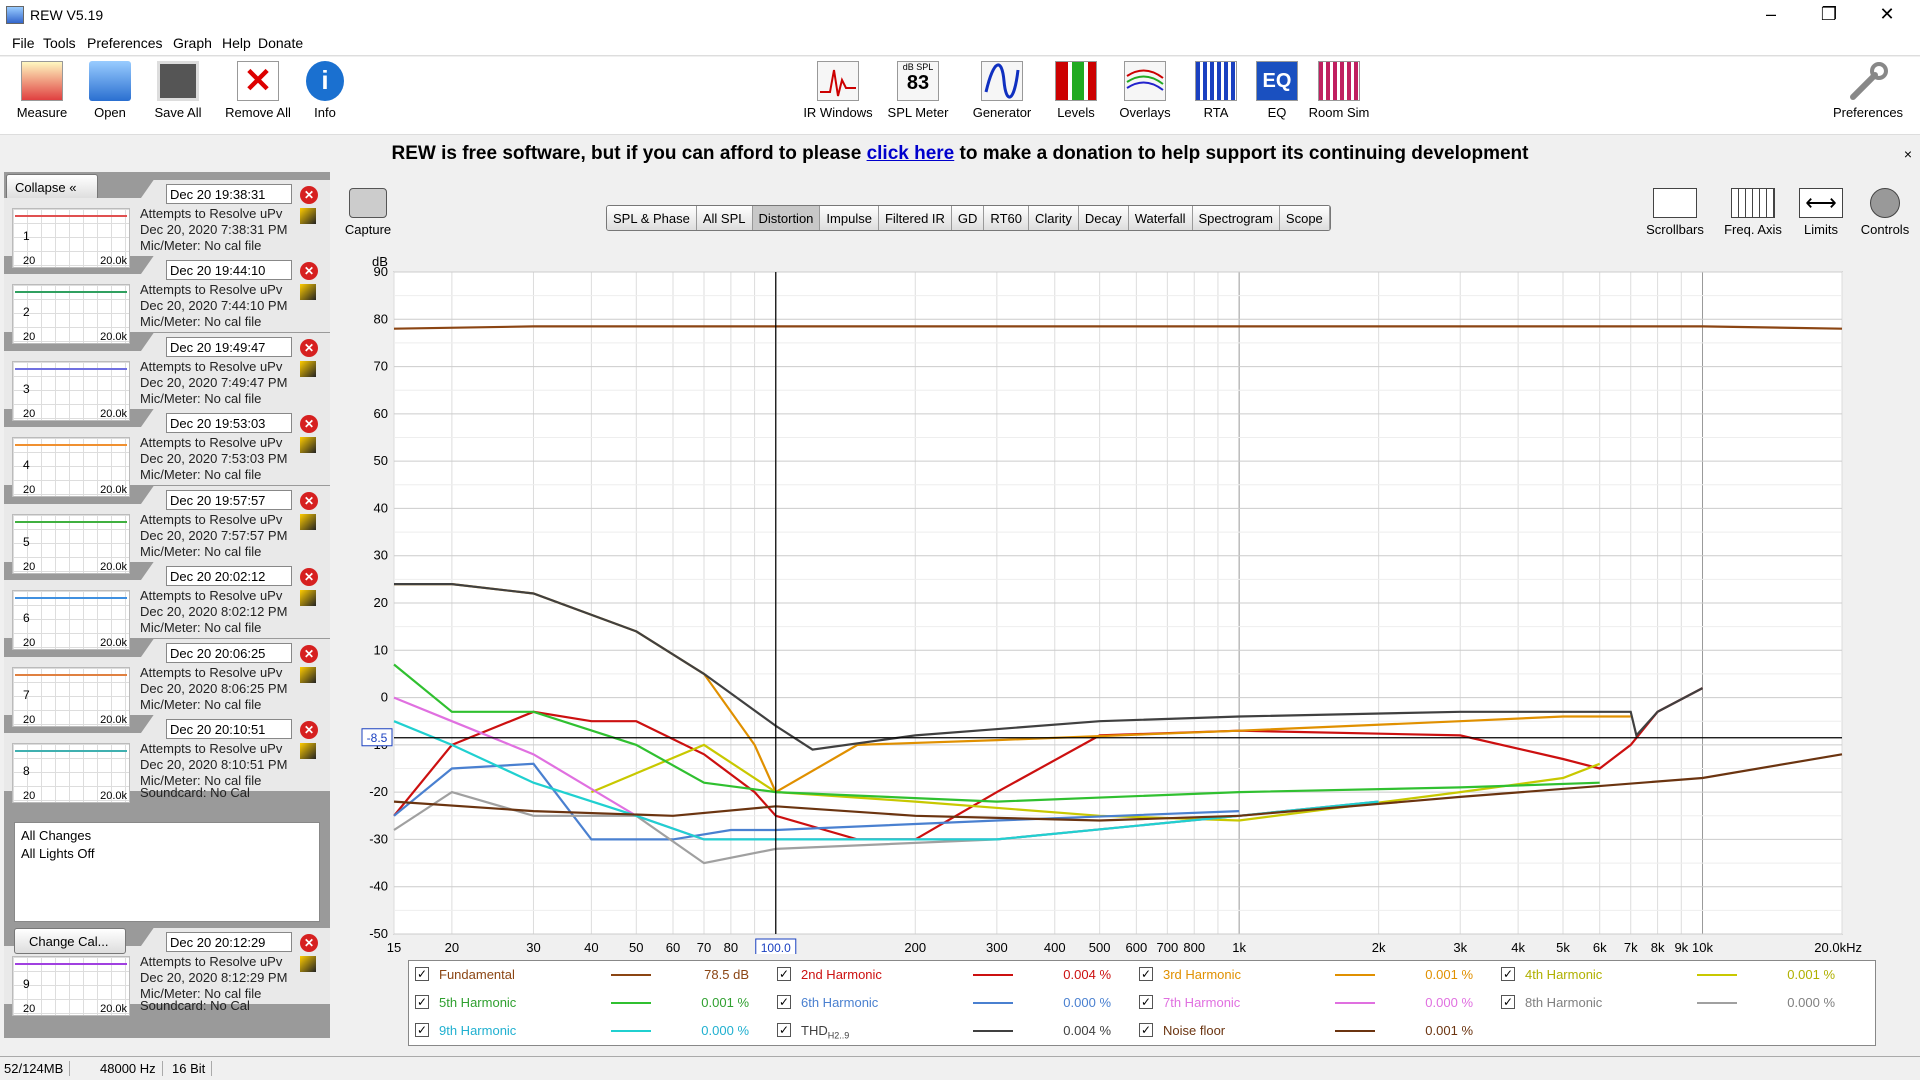  Describe the element at coordinates (1829, 15) in the screenshot. I see `maximize-button: ❐` at that location.